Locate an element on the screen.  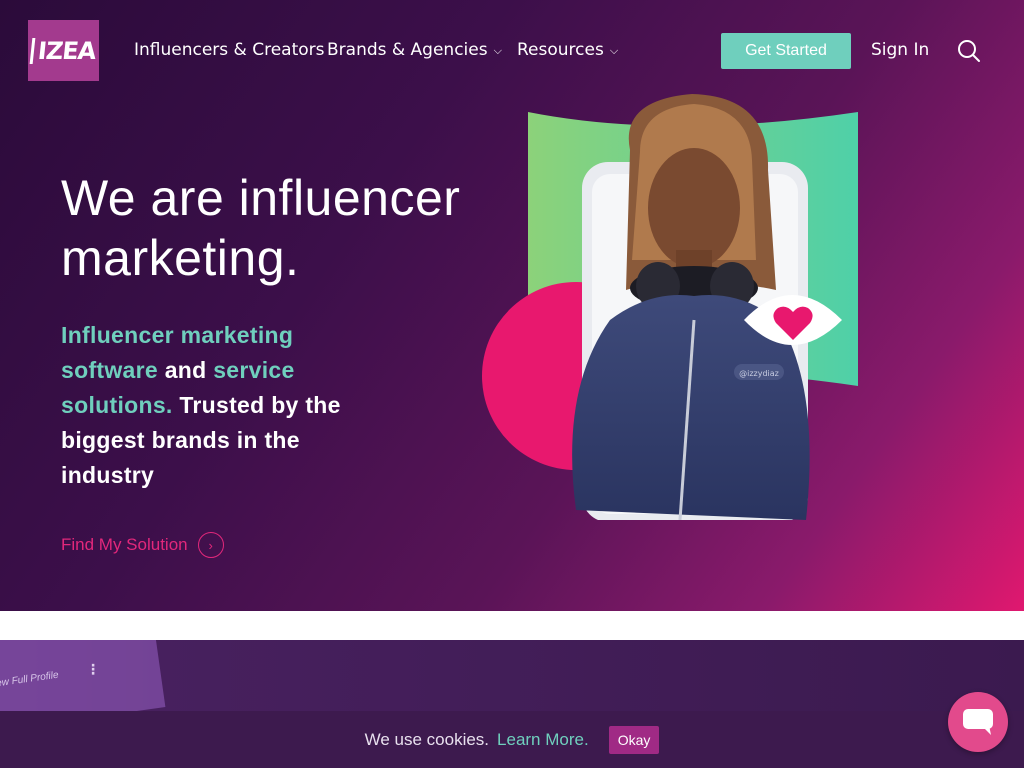
sub-highlight-2: software is located at coordinates (109, 370).